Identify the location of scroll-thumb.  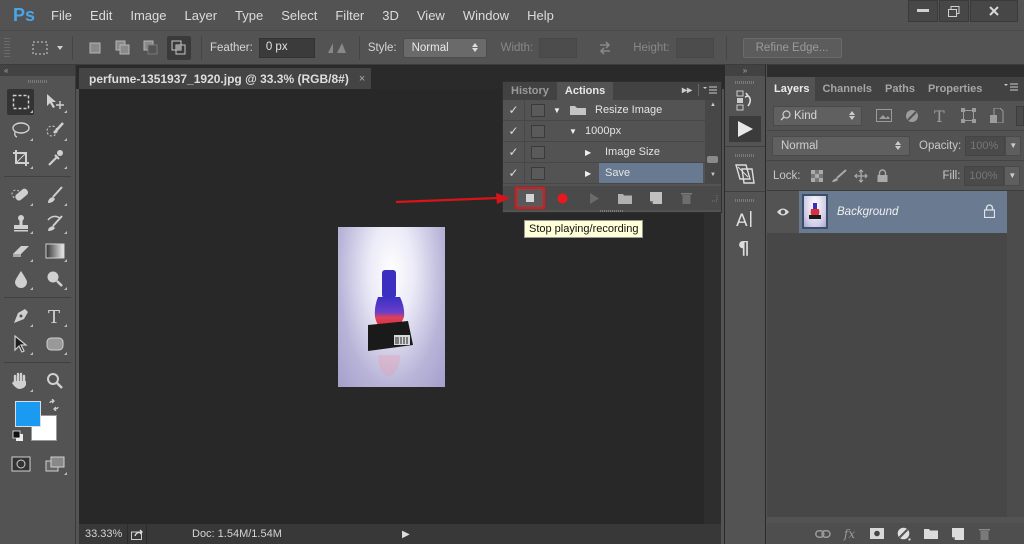
(712, 159).